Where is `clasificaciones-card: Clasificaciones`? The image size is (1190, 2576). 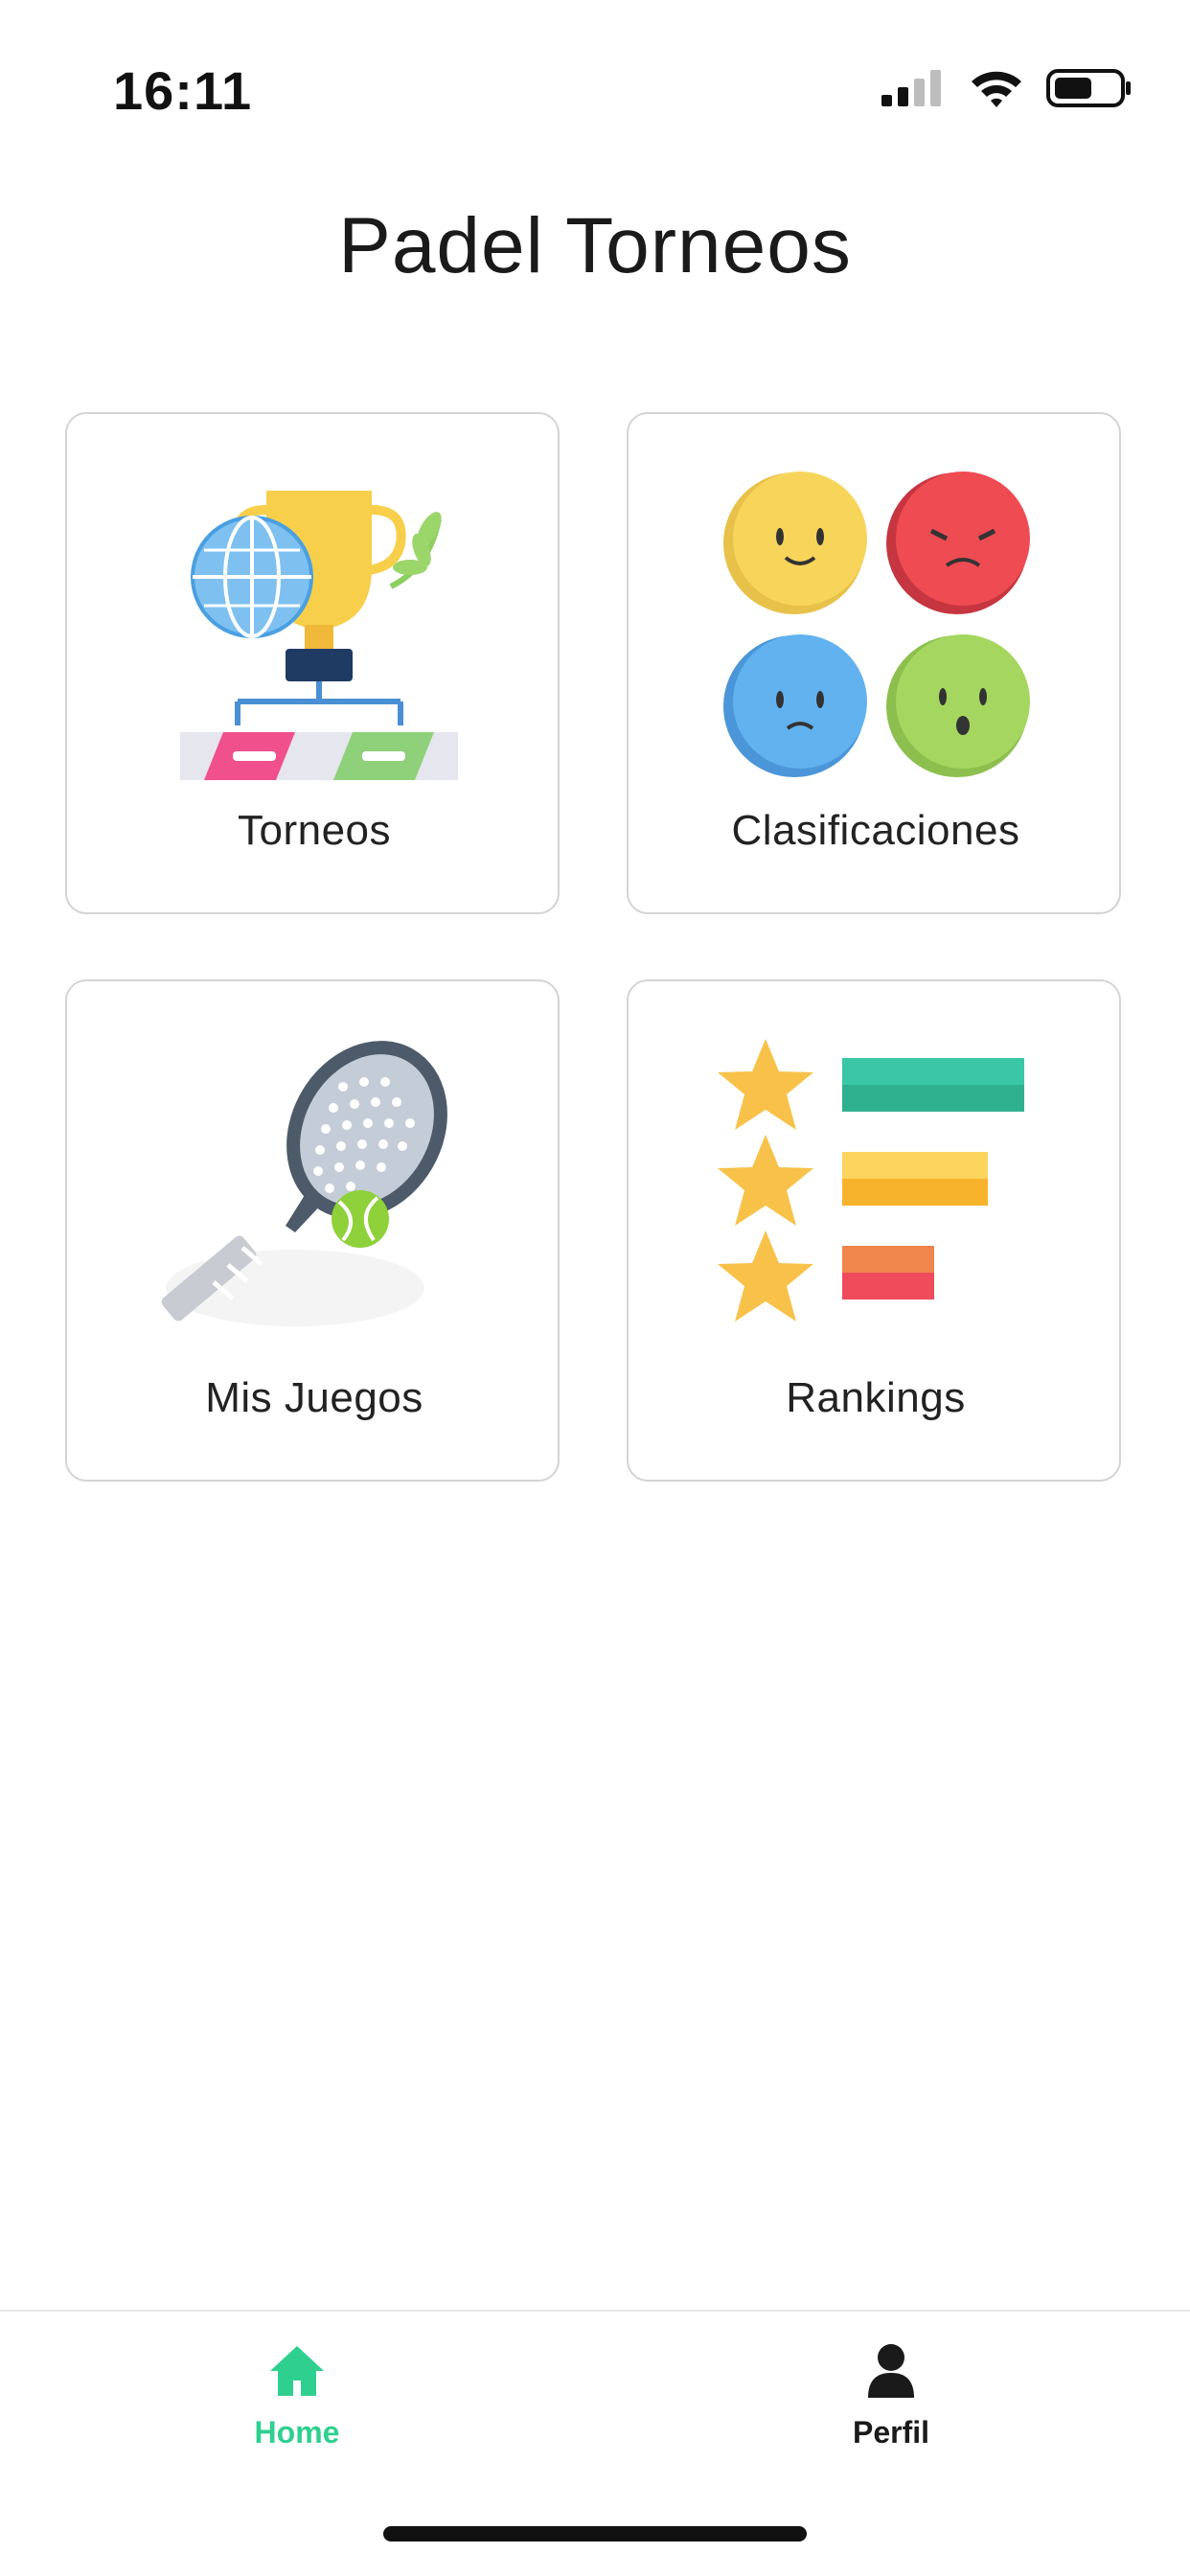 clasificaciones-card: Clasificaciones is located at coordinates (874, 663).